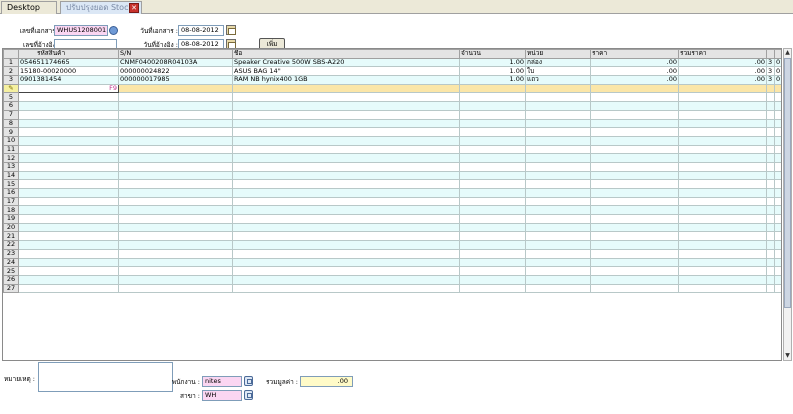 Image resolution: width=793 pixels, height=414 pixels. What do you see at coordinates (634, 71) in the screenshot?
I see `cell-price: .00` at bounding box center [634, 71].